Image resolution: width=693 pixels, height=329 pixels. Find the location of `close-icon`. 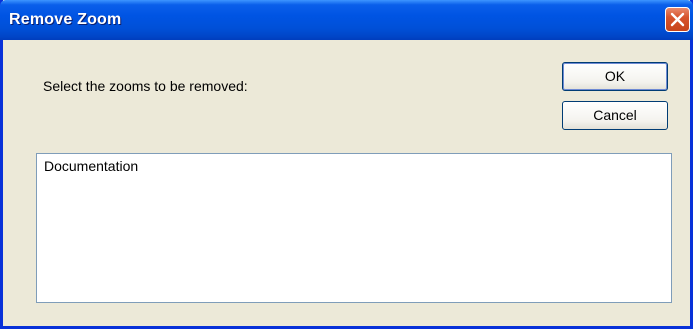

close-icon is located at coordinates (677, 19).